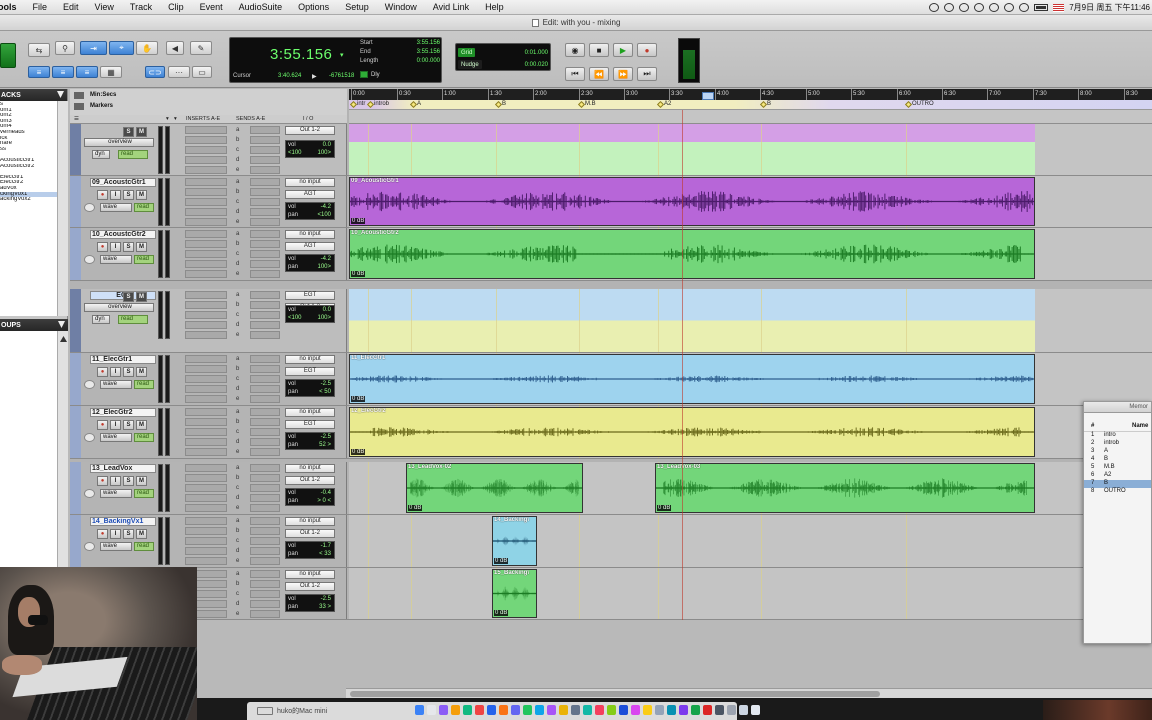  What do you see at coordinates (451, 7) in the screenshot?
I see `menu-avid-link: Avid Link` at bounding box center [451, 7].